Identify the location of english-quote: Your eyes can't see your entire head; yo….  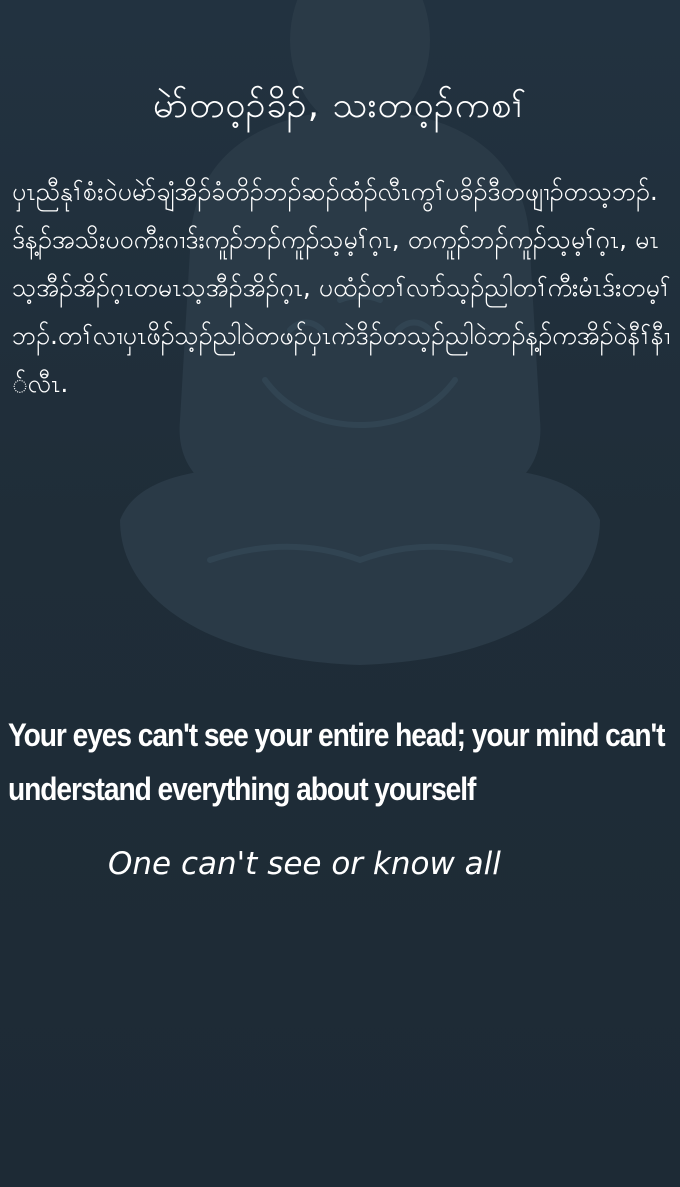
(336, 762).